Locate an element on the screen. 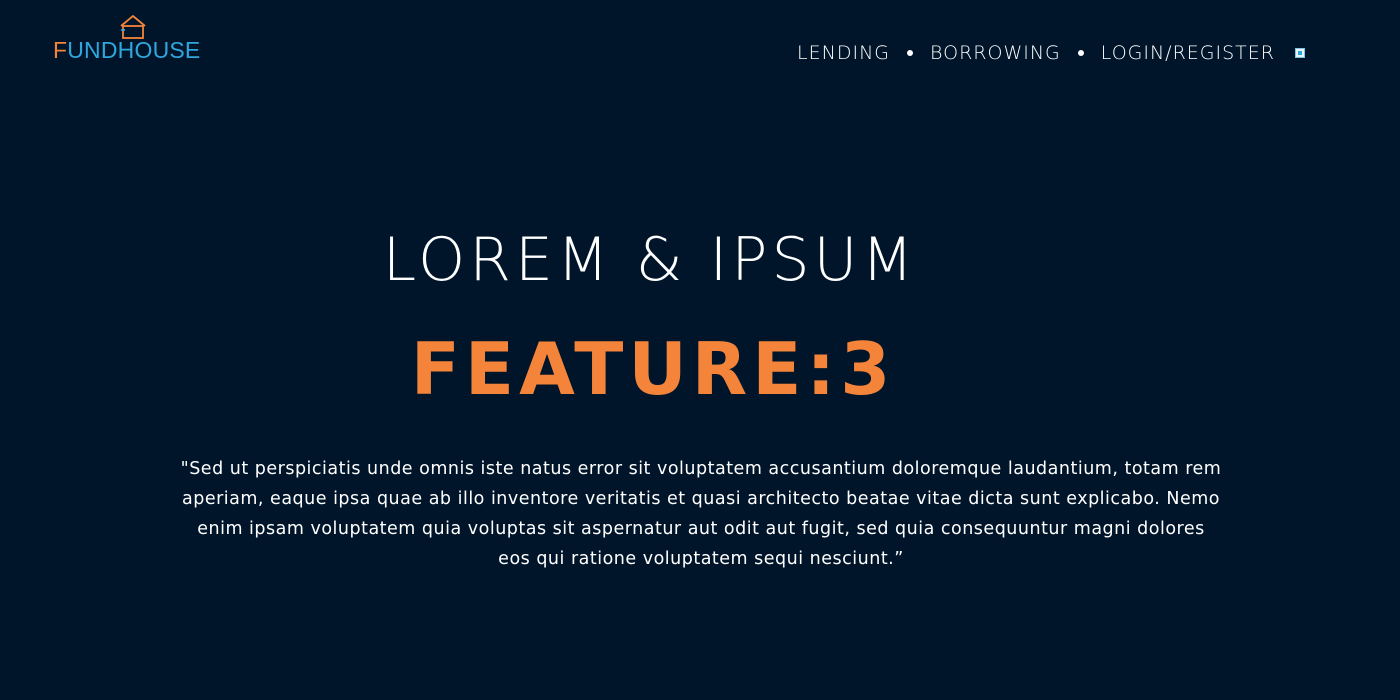 Image resolution: width=1400 pixels, height=700 pixels. brand-name-rest: UNDHOUSE is located at coordinates (134, 50).